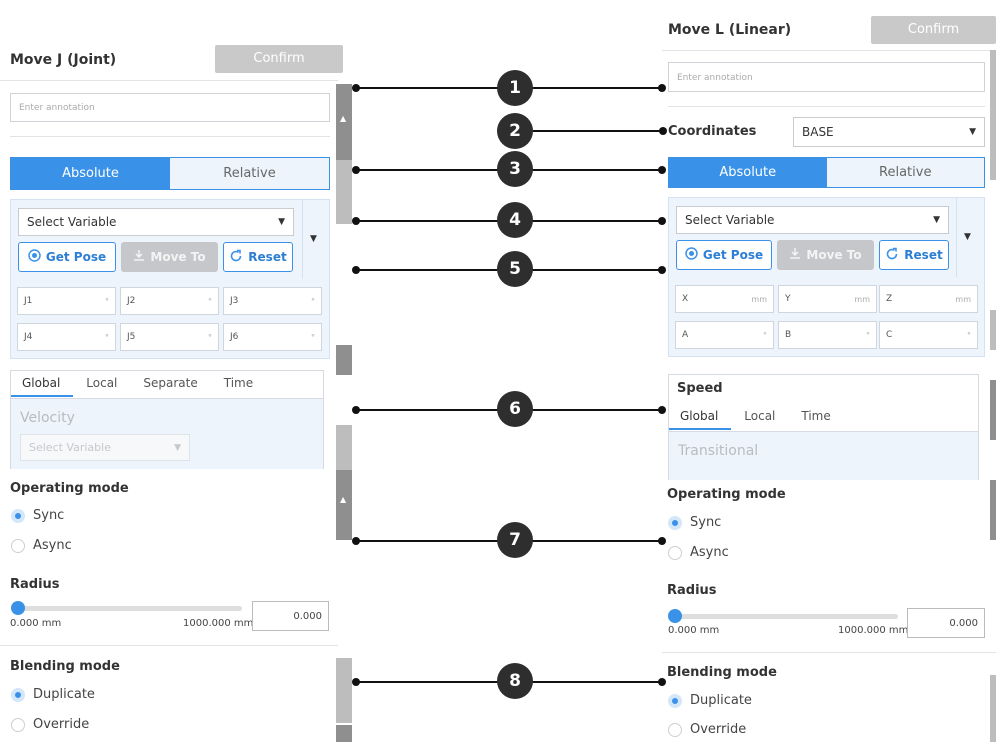 This screenshot has height=742, width=996. Describe the element at coordinates (812, 220) in the screenshot. I see `right-select-variable: Select Variable ▼` at that location.